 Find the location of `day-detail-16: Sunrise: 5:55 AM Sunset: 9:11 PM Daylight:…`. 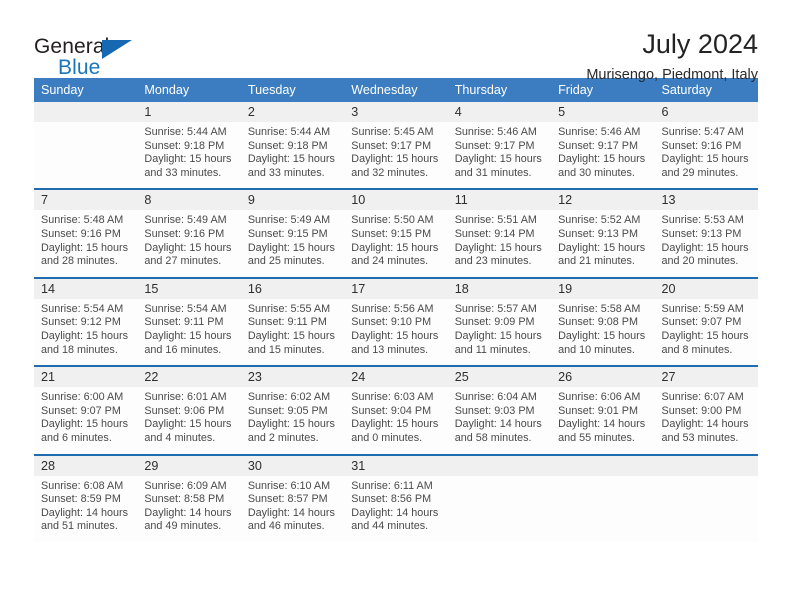

day-detail-16: Sunrise: 5:55 AM Sunset: 9:11 PM Daylight:… is located at coordinates (292, 332).